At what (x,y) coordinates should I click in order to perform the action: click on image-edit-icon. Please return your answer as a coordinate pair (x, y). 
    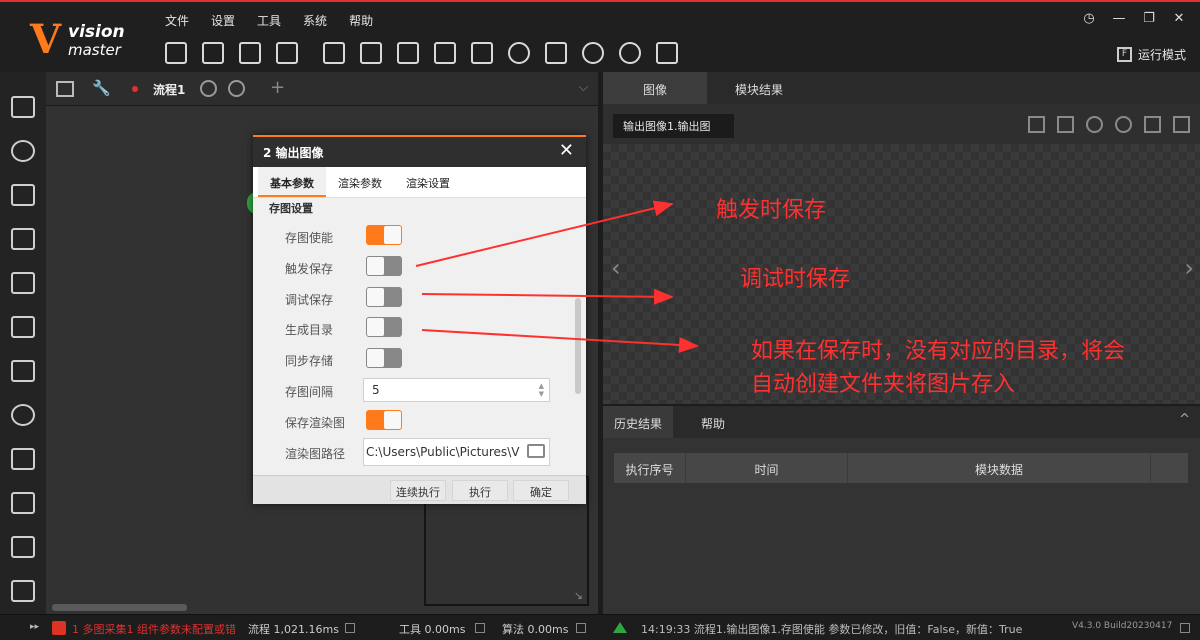
    Looking at the image, I should click on (23, 195).